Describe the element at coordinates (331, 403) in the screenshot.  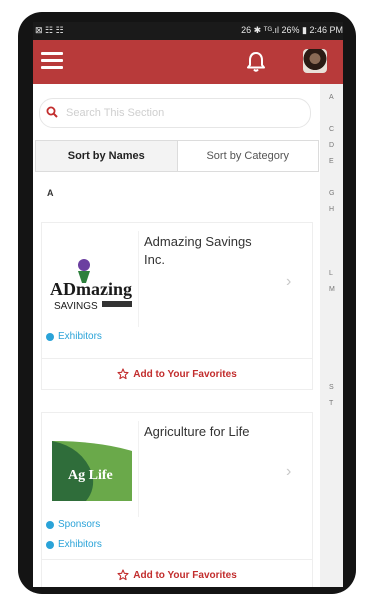
I see `alpha-index-letter: T` at that location.